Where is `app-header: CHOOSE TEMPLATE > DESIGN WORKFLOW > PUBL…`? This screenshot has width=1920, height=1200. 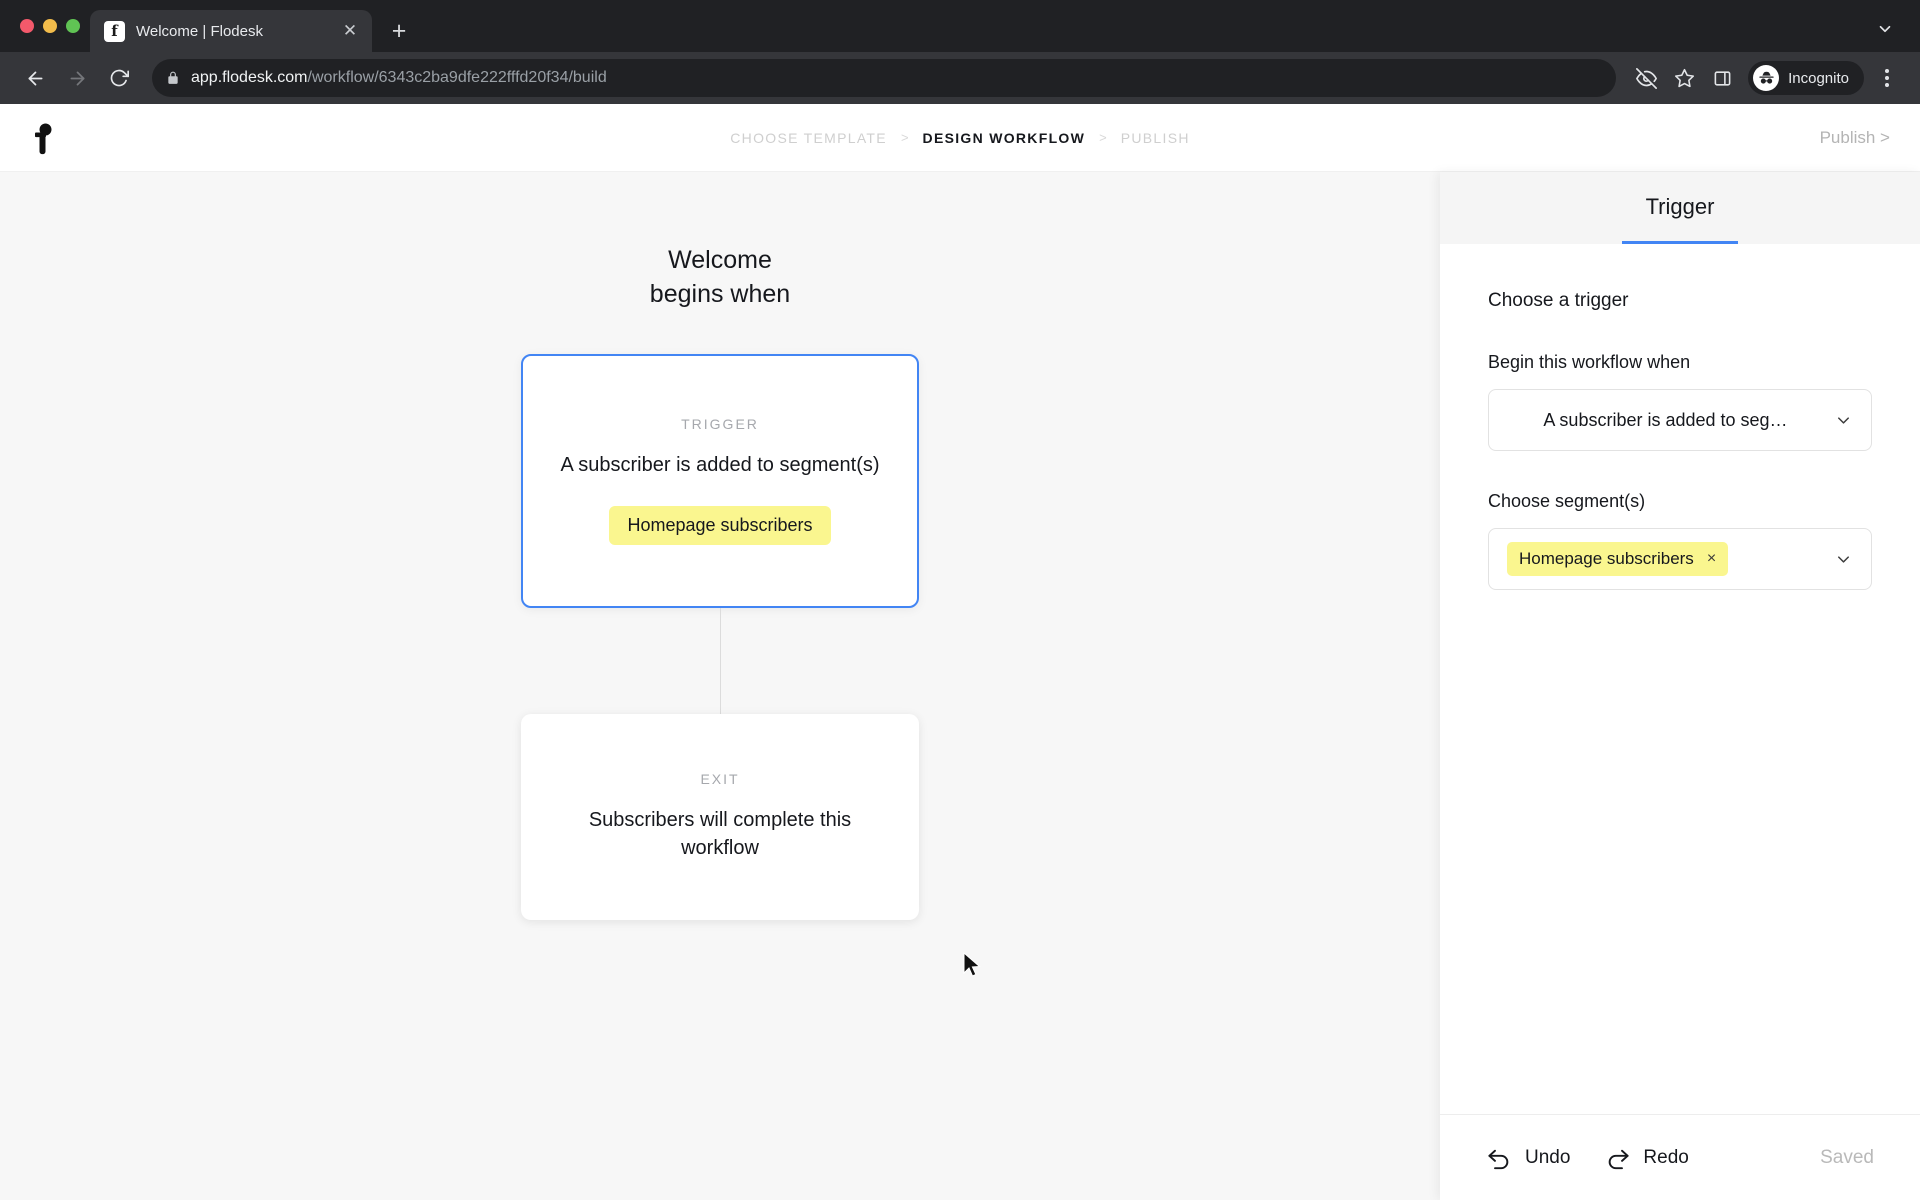 app-header: CHOOSE TEMPLATE > DESIGN WORKFLOW > PUBL… is located at coordinates (960, 138).